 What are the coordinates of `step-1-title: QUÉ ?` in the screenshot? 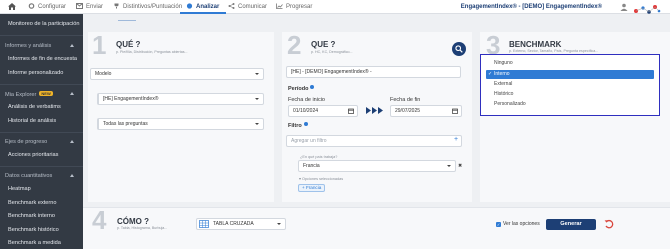 It's located at (128, 44).